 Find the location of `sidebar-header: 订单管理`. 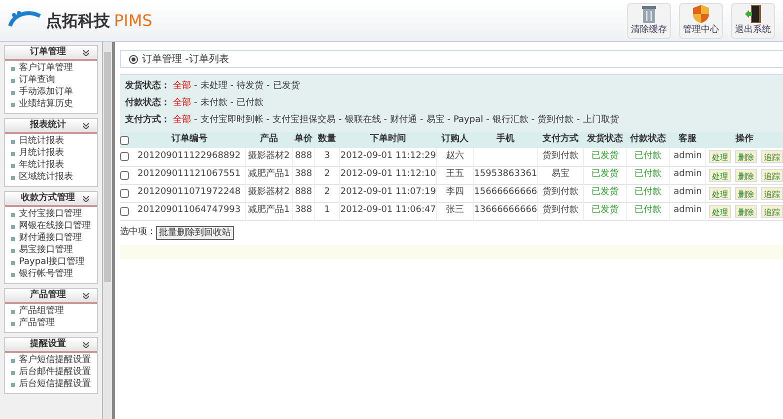

sidebar-header: 订单管理 is located at coordinates (51, 53).